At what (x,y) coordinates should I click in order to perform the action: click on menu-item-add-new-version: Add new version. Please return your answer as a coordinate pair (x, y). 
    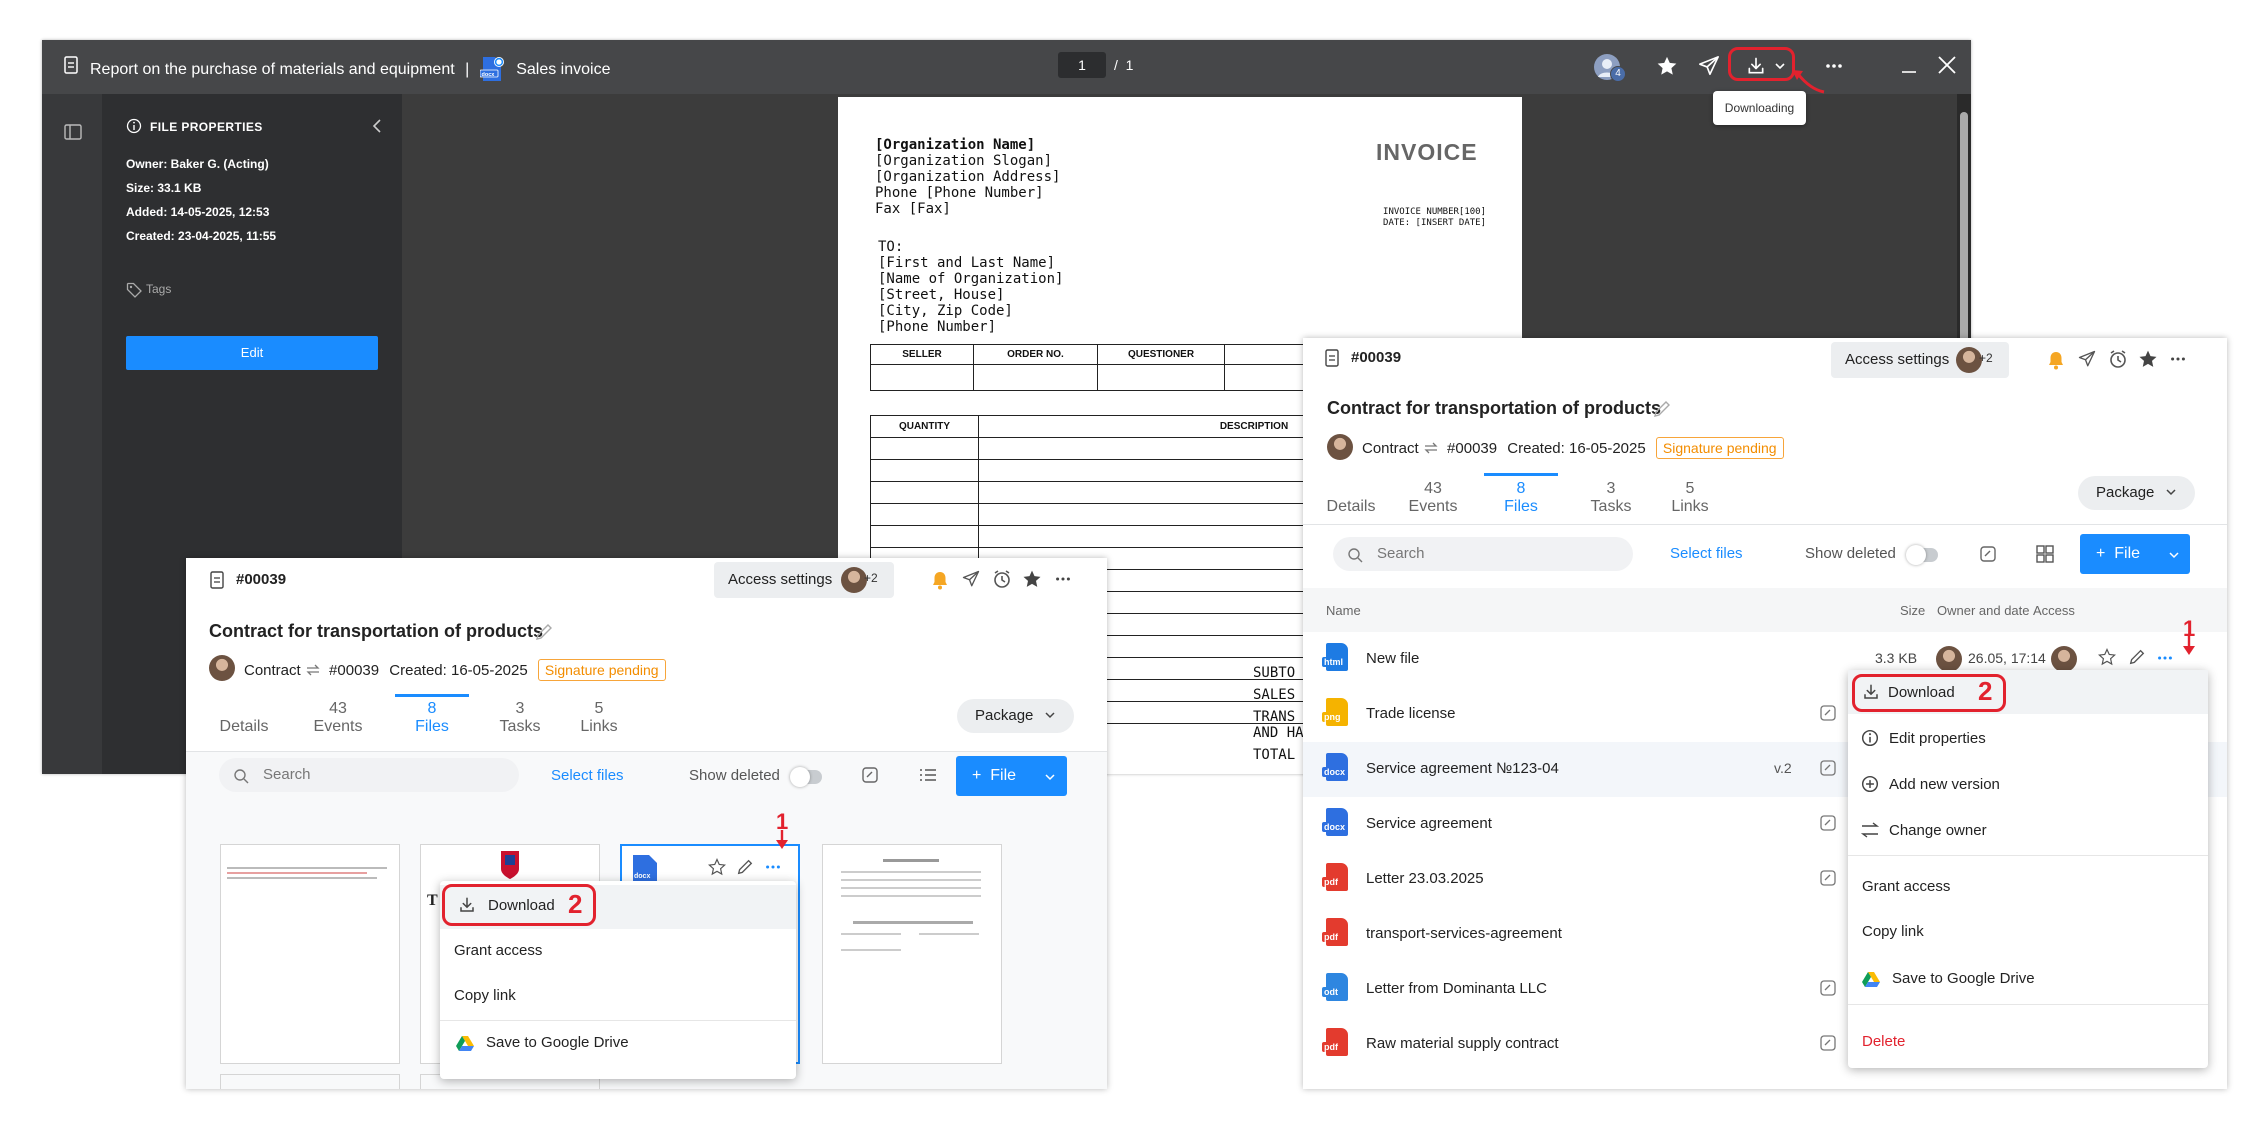
    Looking at the image, I should click on (2028, 784).